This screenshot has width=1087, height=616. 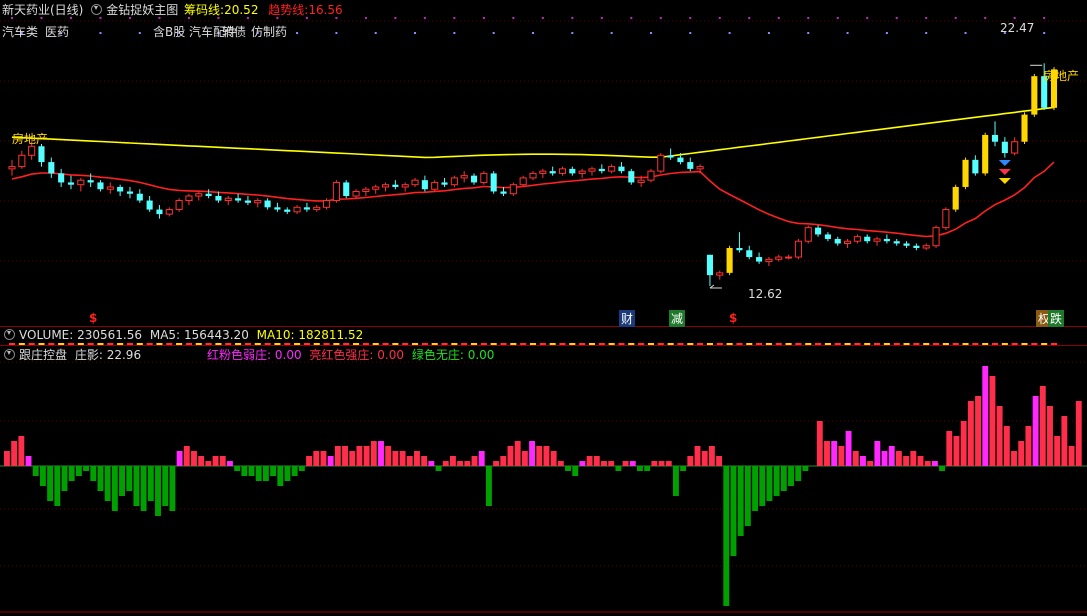 I want to click on concept-tag: 医药, so click(x=57, y=32).